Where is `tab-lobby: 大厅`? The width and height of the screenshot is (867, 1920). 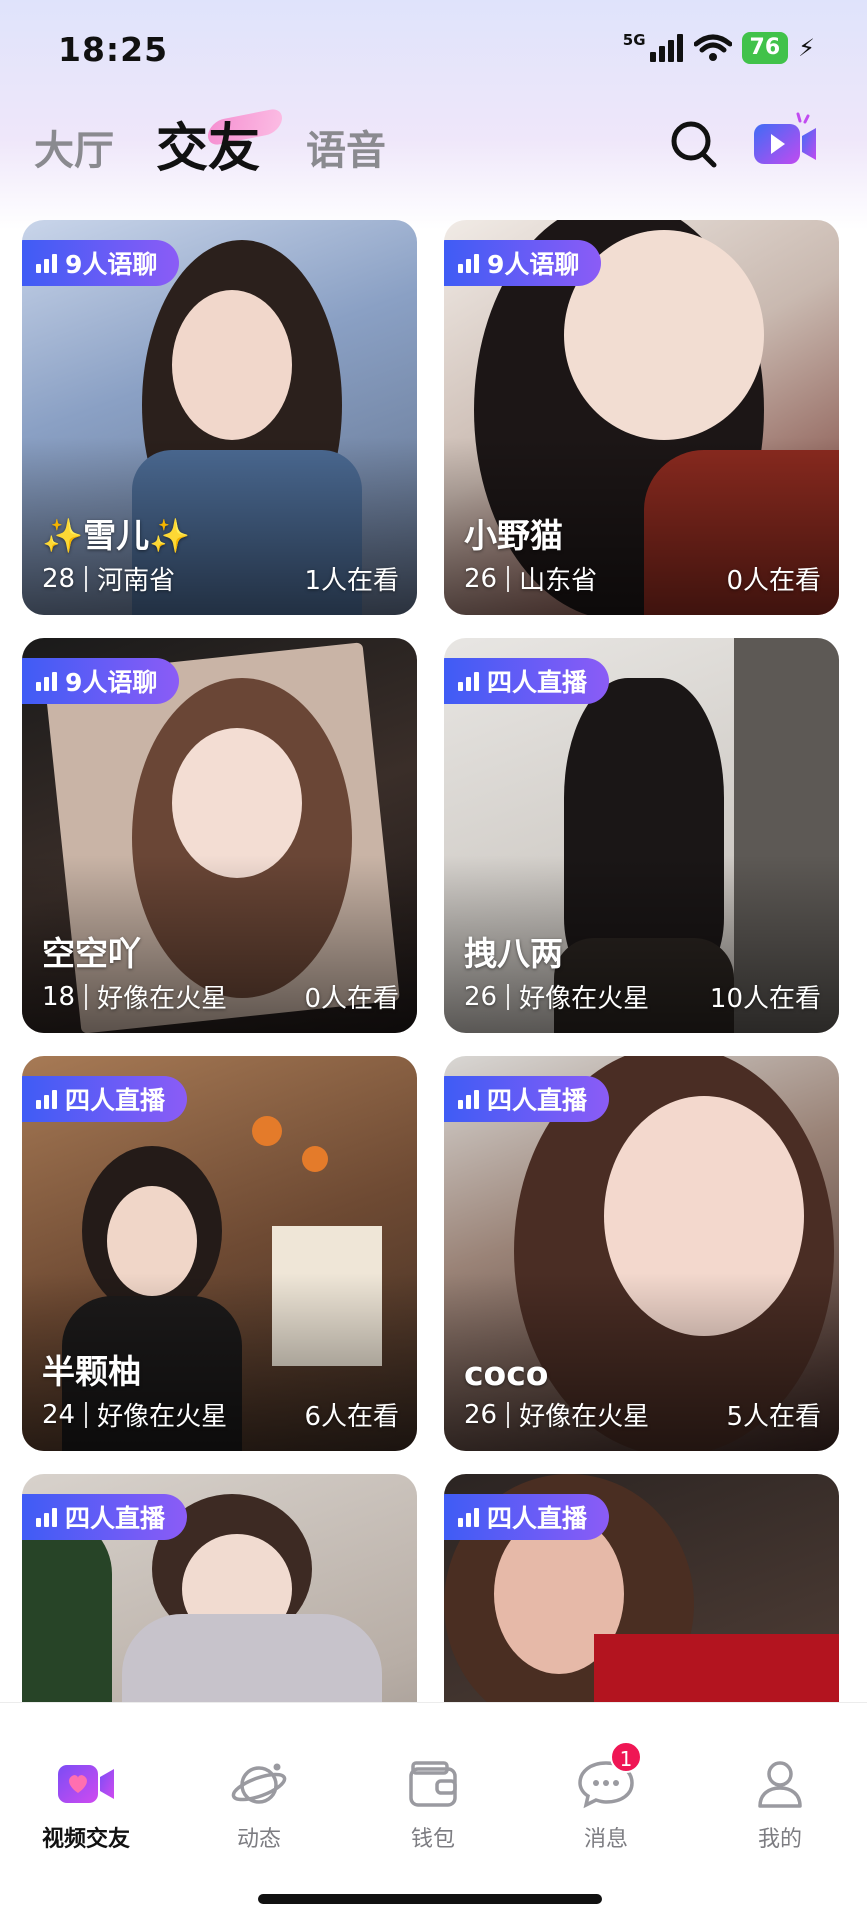
tab-lobby: 大厅 is located at coordinates (74, 147).